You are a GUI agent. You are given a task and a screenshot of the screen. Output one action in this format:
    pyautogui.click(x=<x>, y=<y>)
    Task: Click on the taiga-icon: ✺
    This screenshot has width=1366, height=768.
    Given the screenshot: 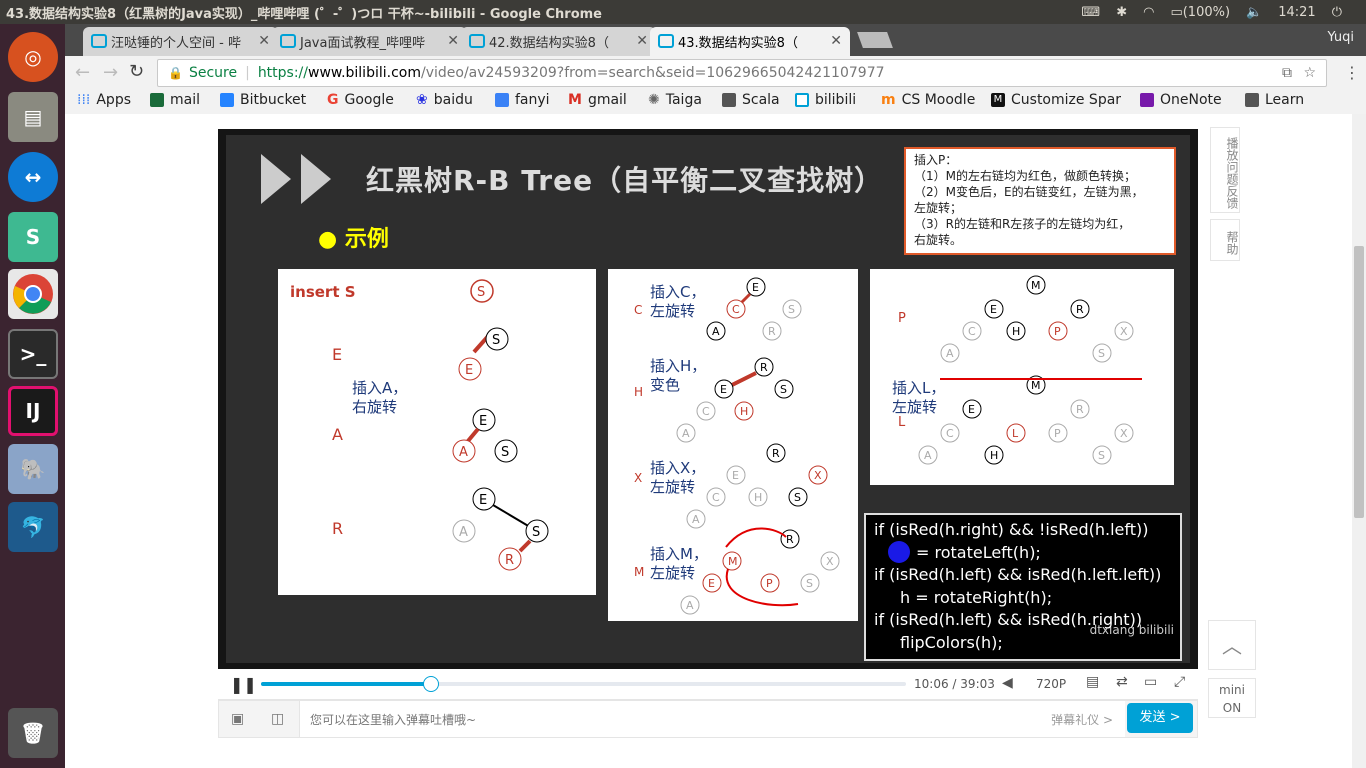 What is the action you would take?
    pyautogui.click(x=654, y=100)
    